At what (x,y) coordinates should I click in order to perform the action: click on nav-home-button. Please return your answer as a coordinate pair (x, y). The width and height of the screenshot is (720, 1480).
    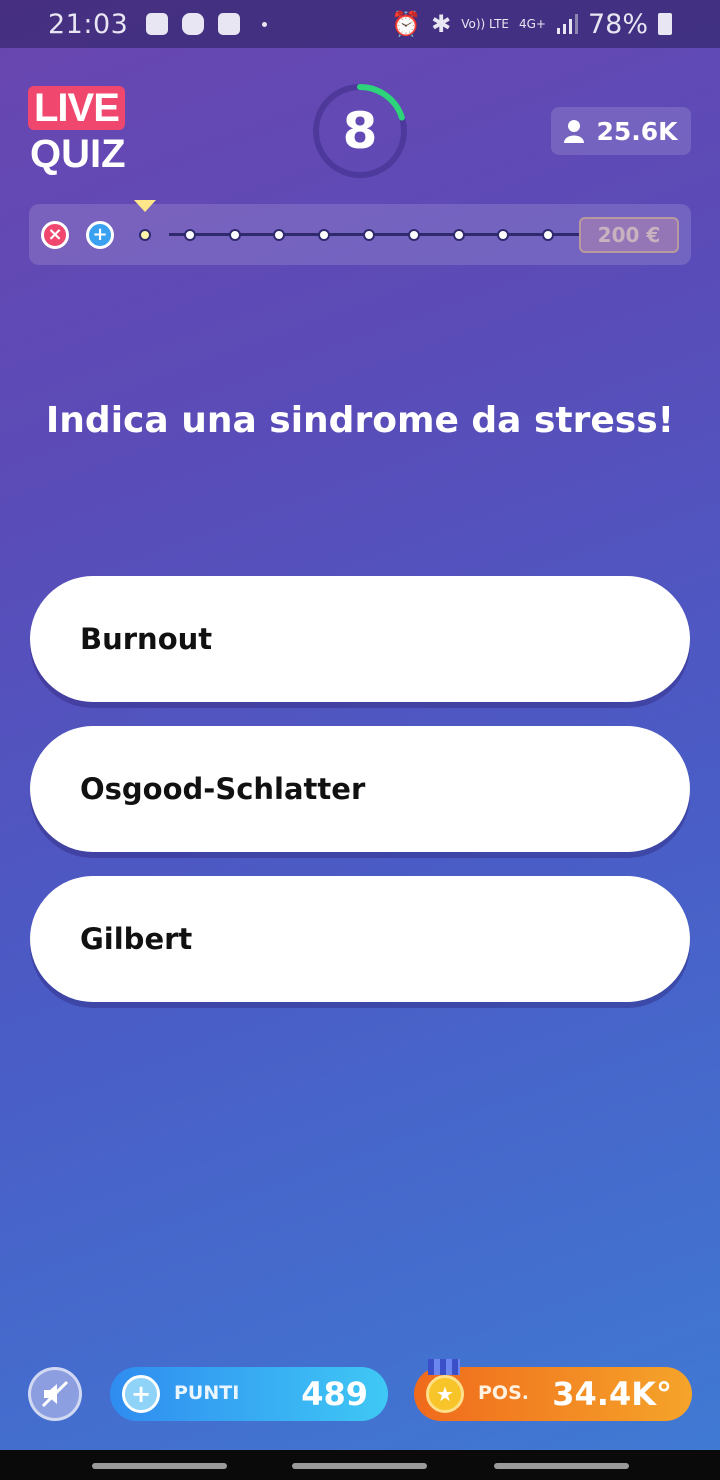
    Looking at the image, I should click on (359, 1466).